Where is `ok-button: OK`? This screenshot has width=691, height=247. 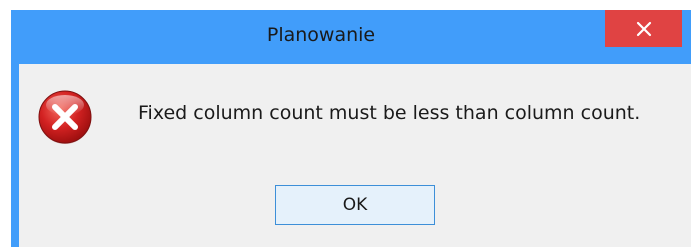 ok-button: OK is located at coordinates (355, 205).